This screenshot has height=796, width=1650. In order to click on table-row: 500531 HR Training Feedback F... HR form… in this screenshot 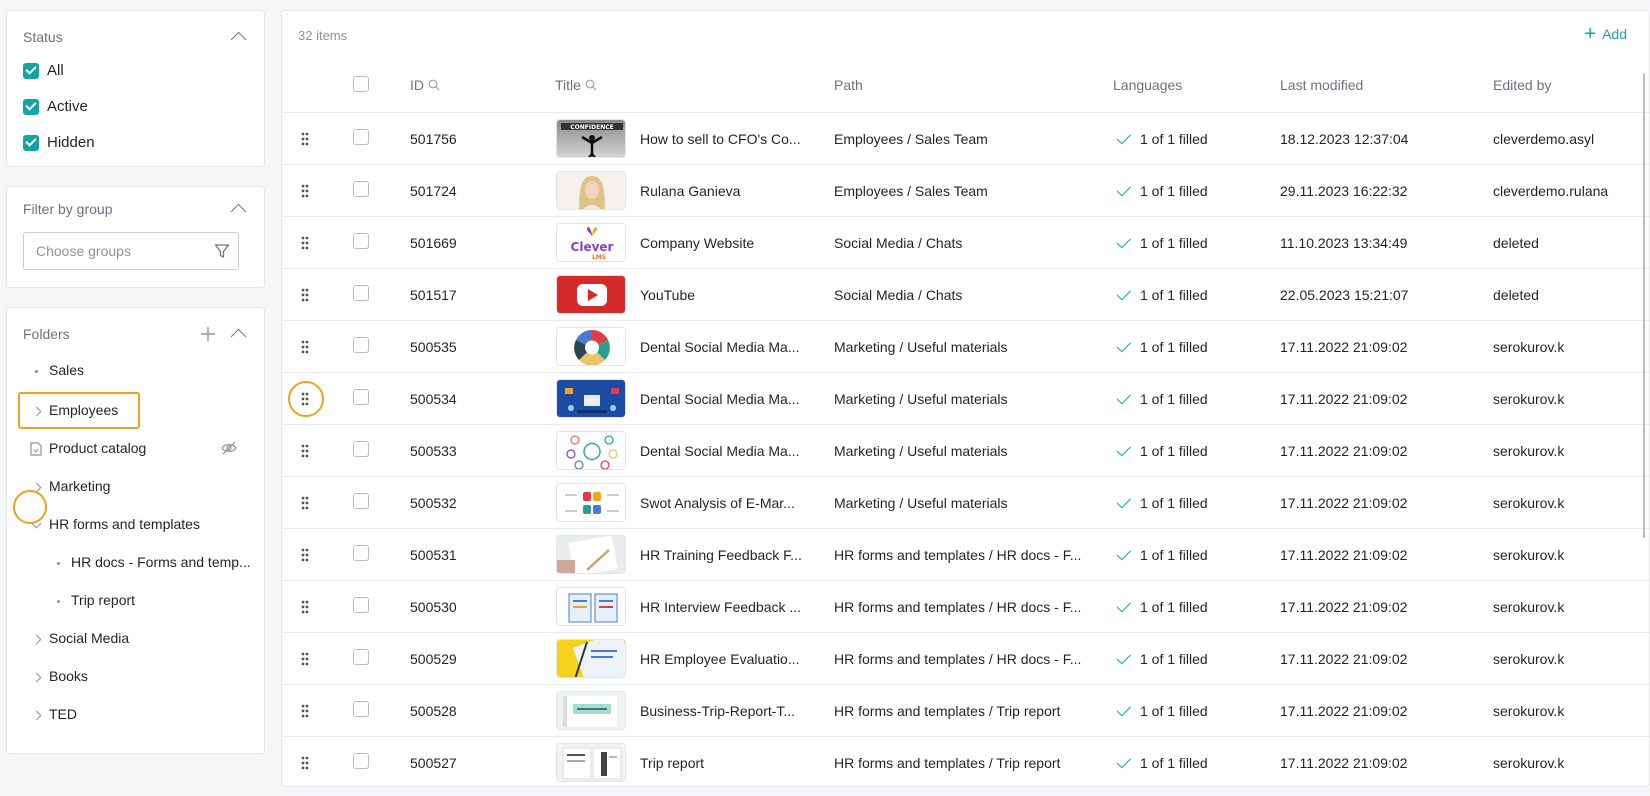, I will do `click(965, 554)`.